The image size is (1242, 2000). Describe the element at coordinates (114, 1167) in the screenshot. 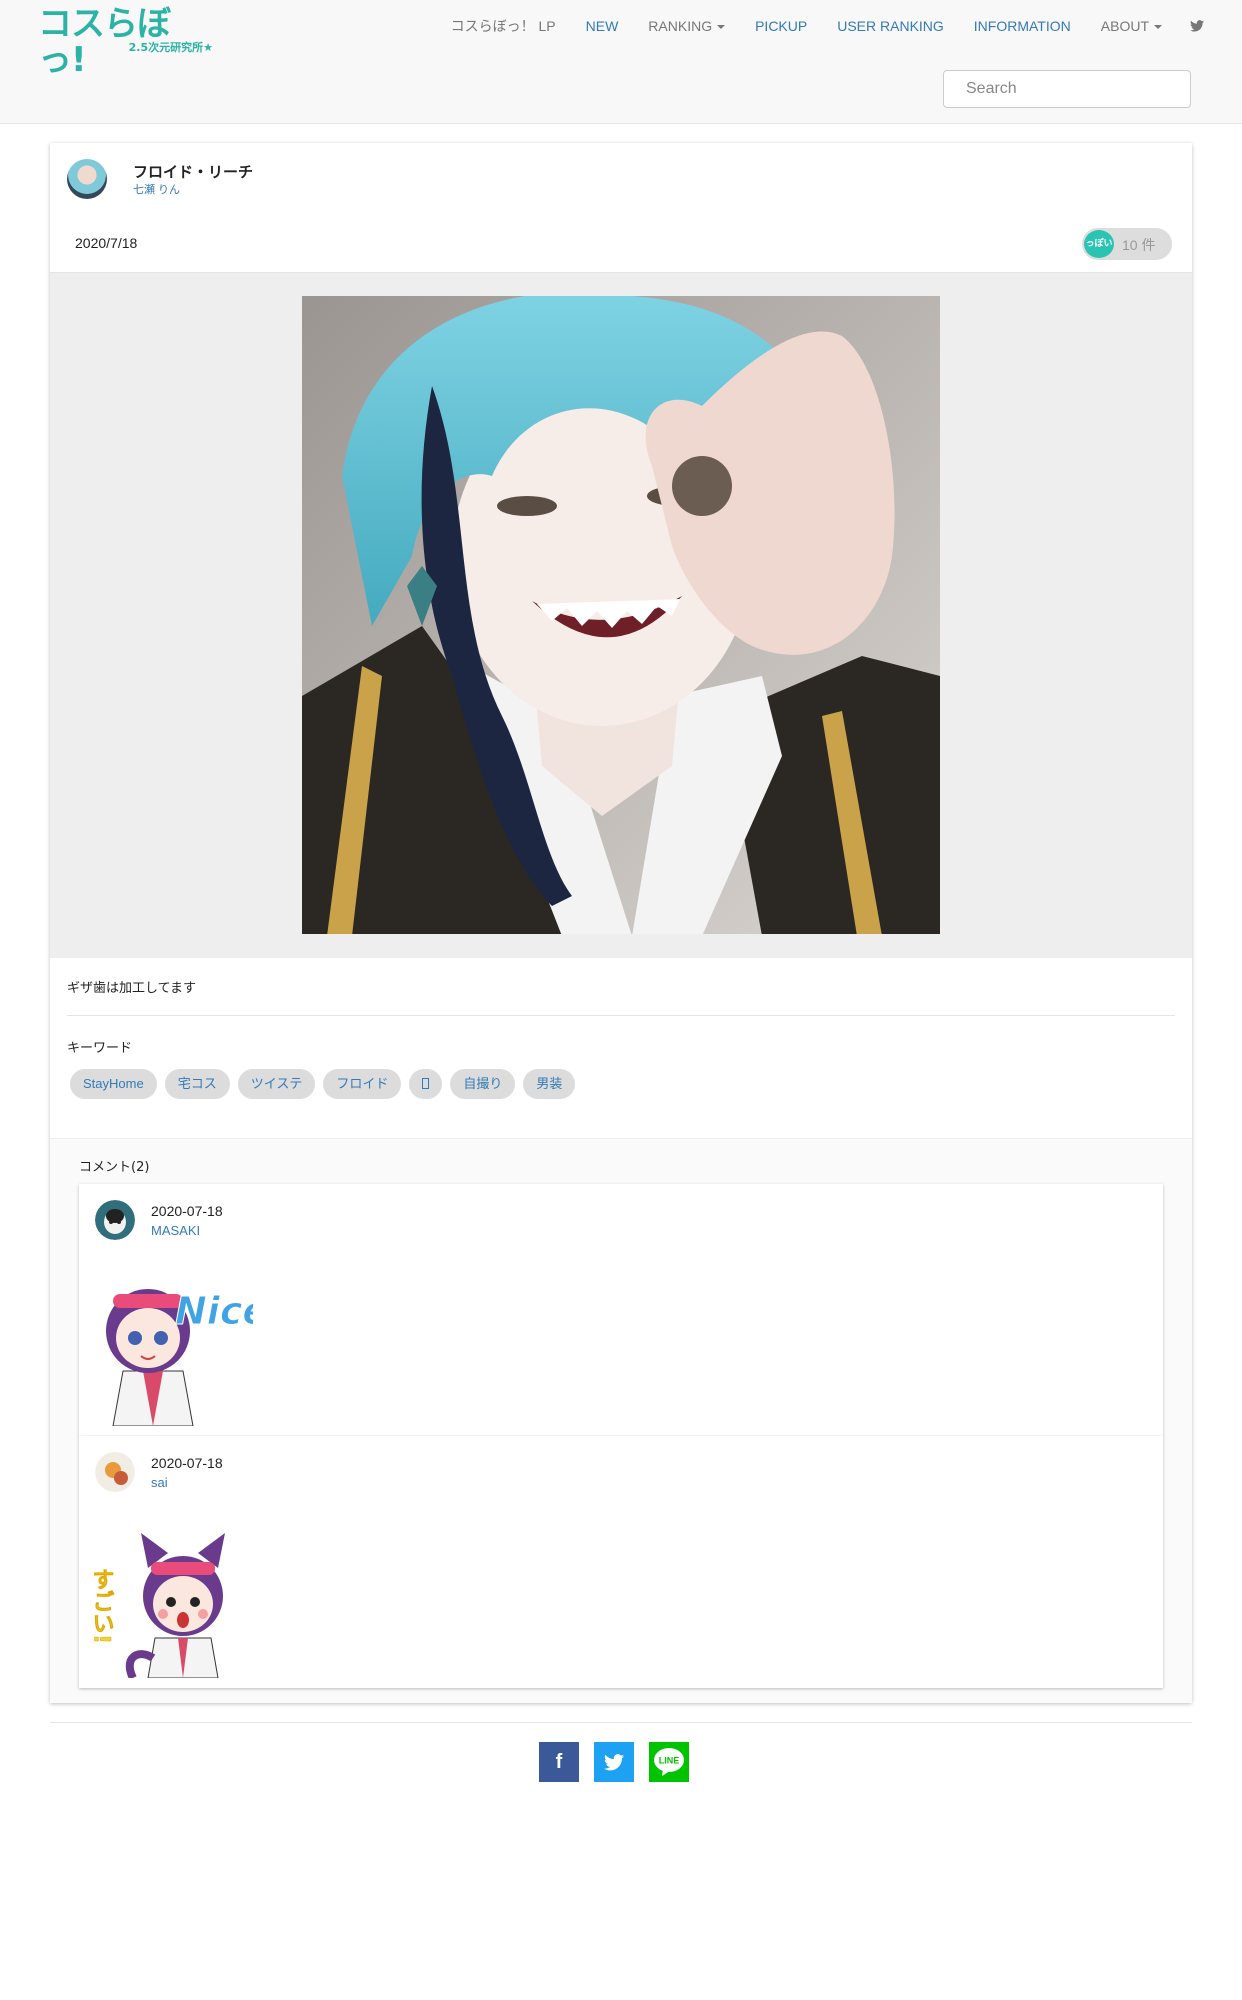

I see `comments-title: コメント(2)` at that location.